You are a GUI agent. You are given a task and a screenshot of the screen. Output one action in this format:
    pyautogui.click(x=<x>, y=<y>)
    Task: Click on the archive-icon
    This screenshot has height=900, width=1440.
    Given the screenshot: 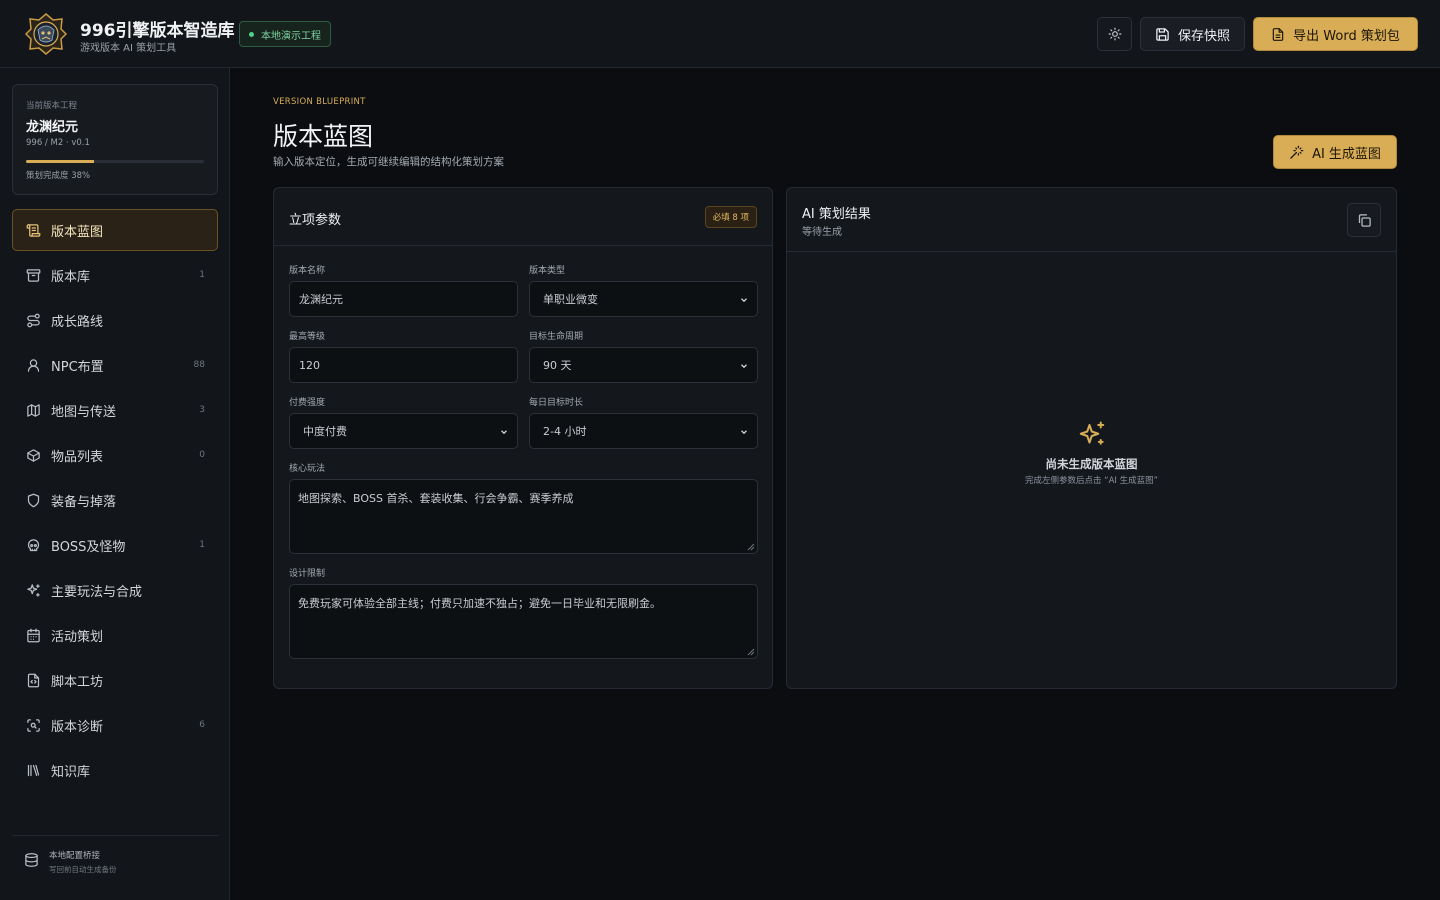 What is the action you would take?
    pyautogui.click(x=33, y=275)
    